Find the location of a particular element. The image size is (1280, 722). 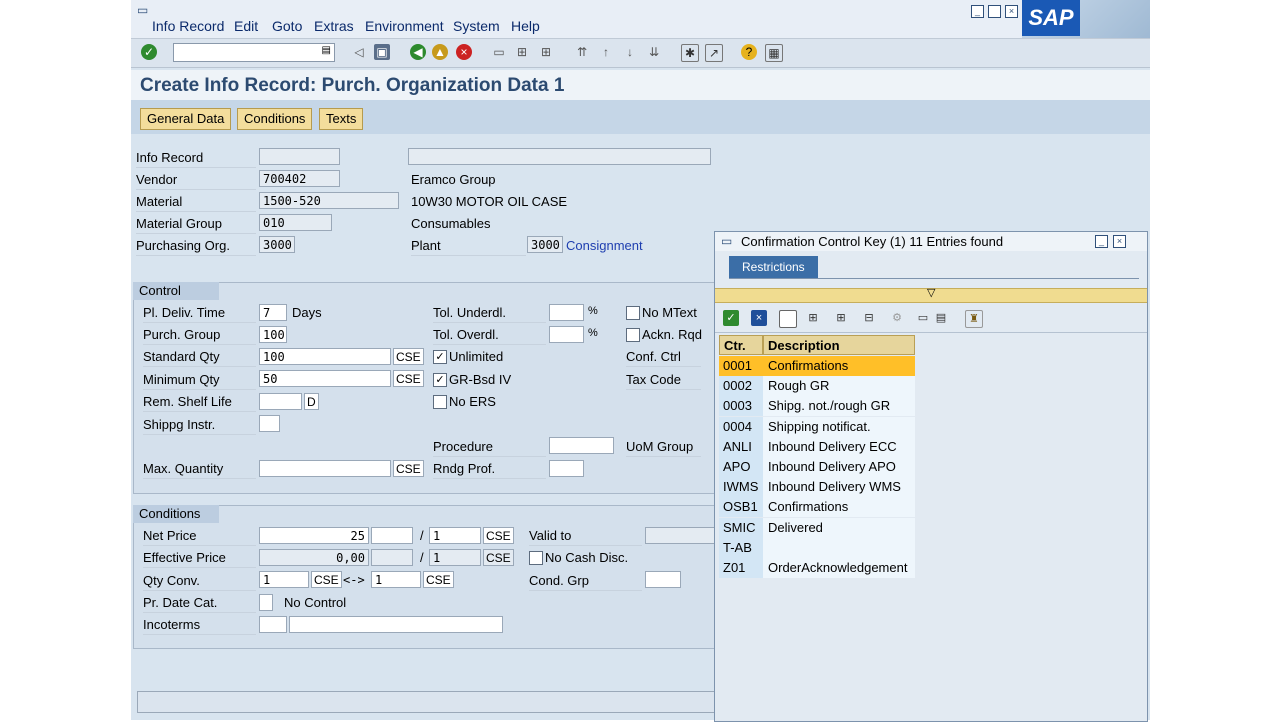

minimum-qty-unit: CSE is located at coordinates (408, 378).